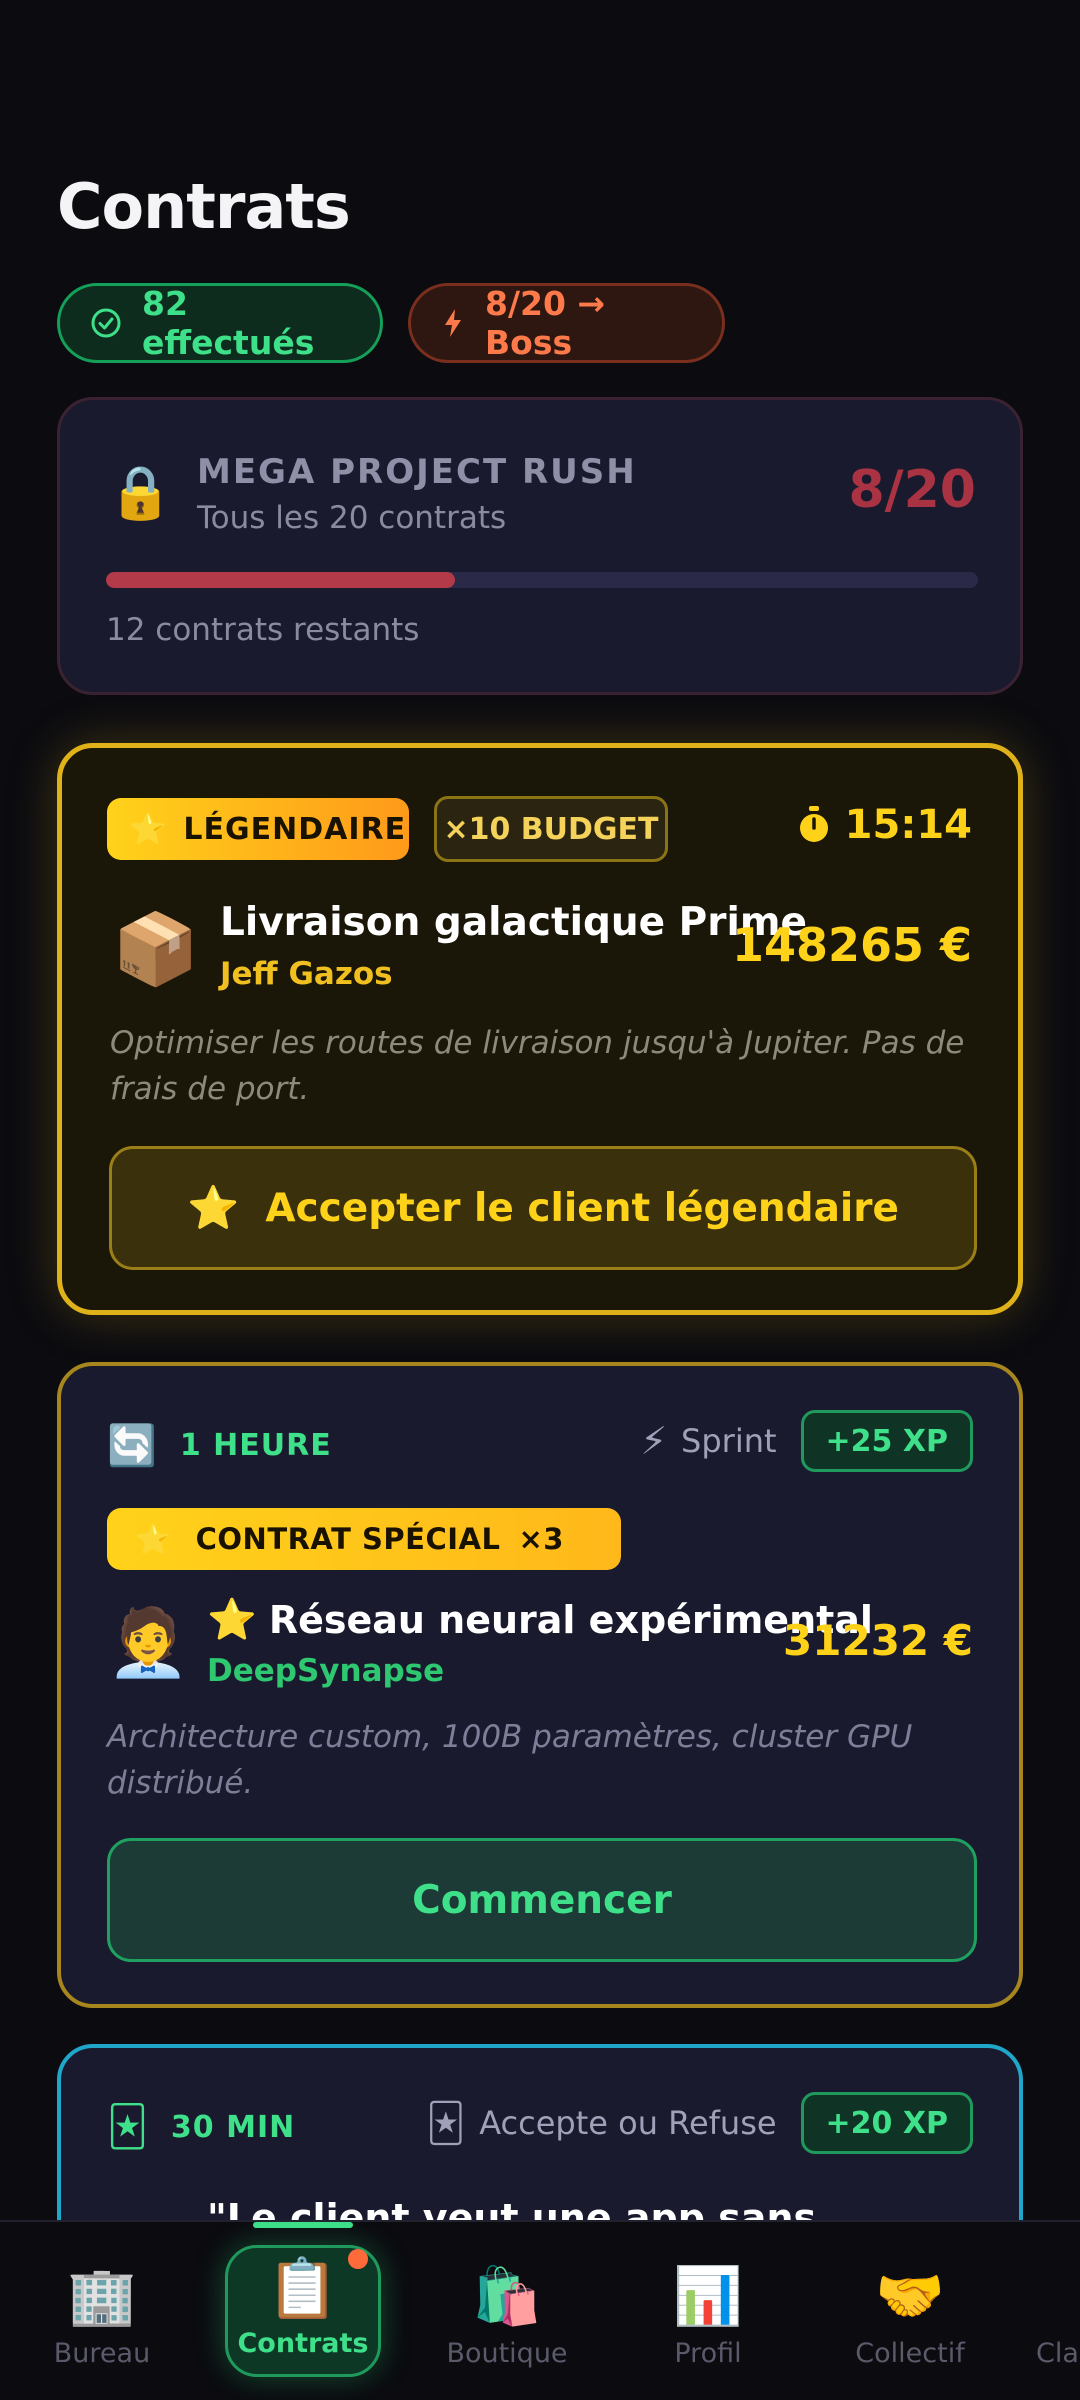  I want to click on duration: 🔄 1 HEURE, so click(219, 1445).